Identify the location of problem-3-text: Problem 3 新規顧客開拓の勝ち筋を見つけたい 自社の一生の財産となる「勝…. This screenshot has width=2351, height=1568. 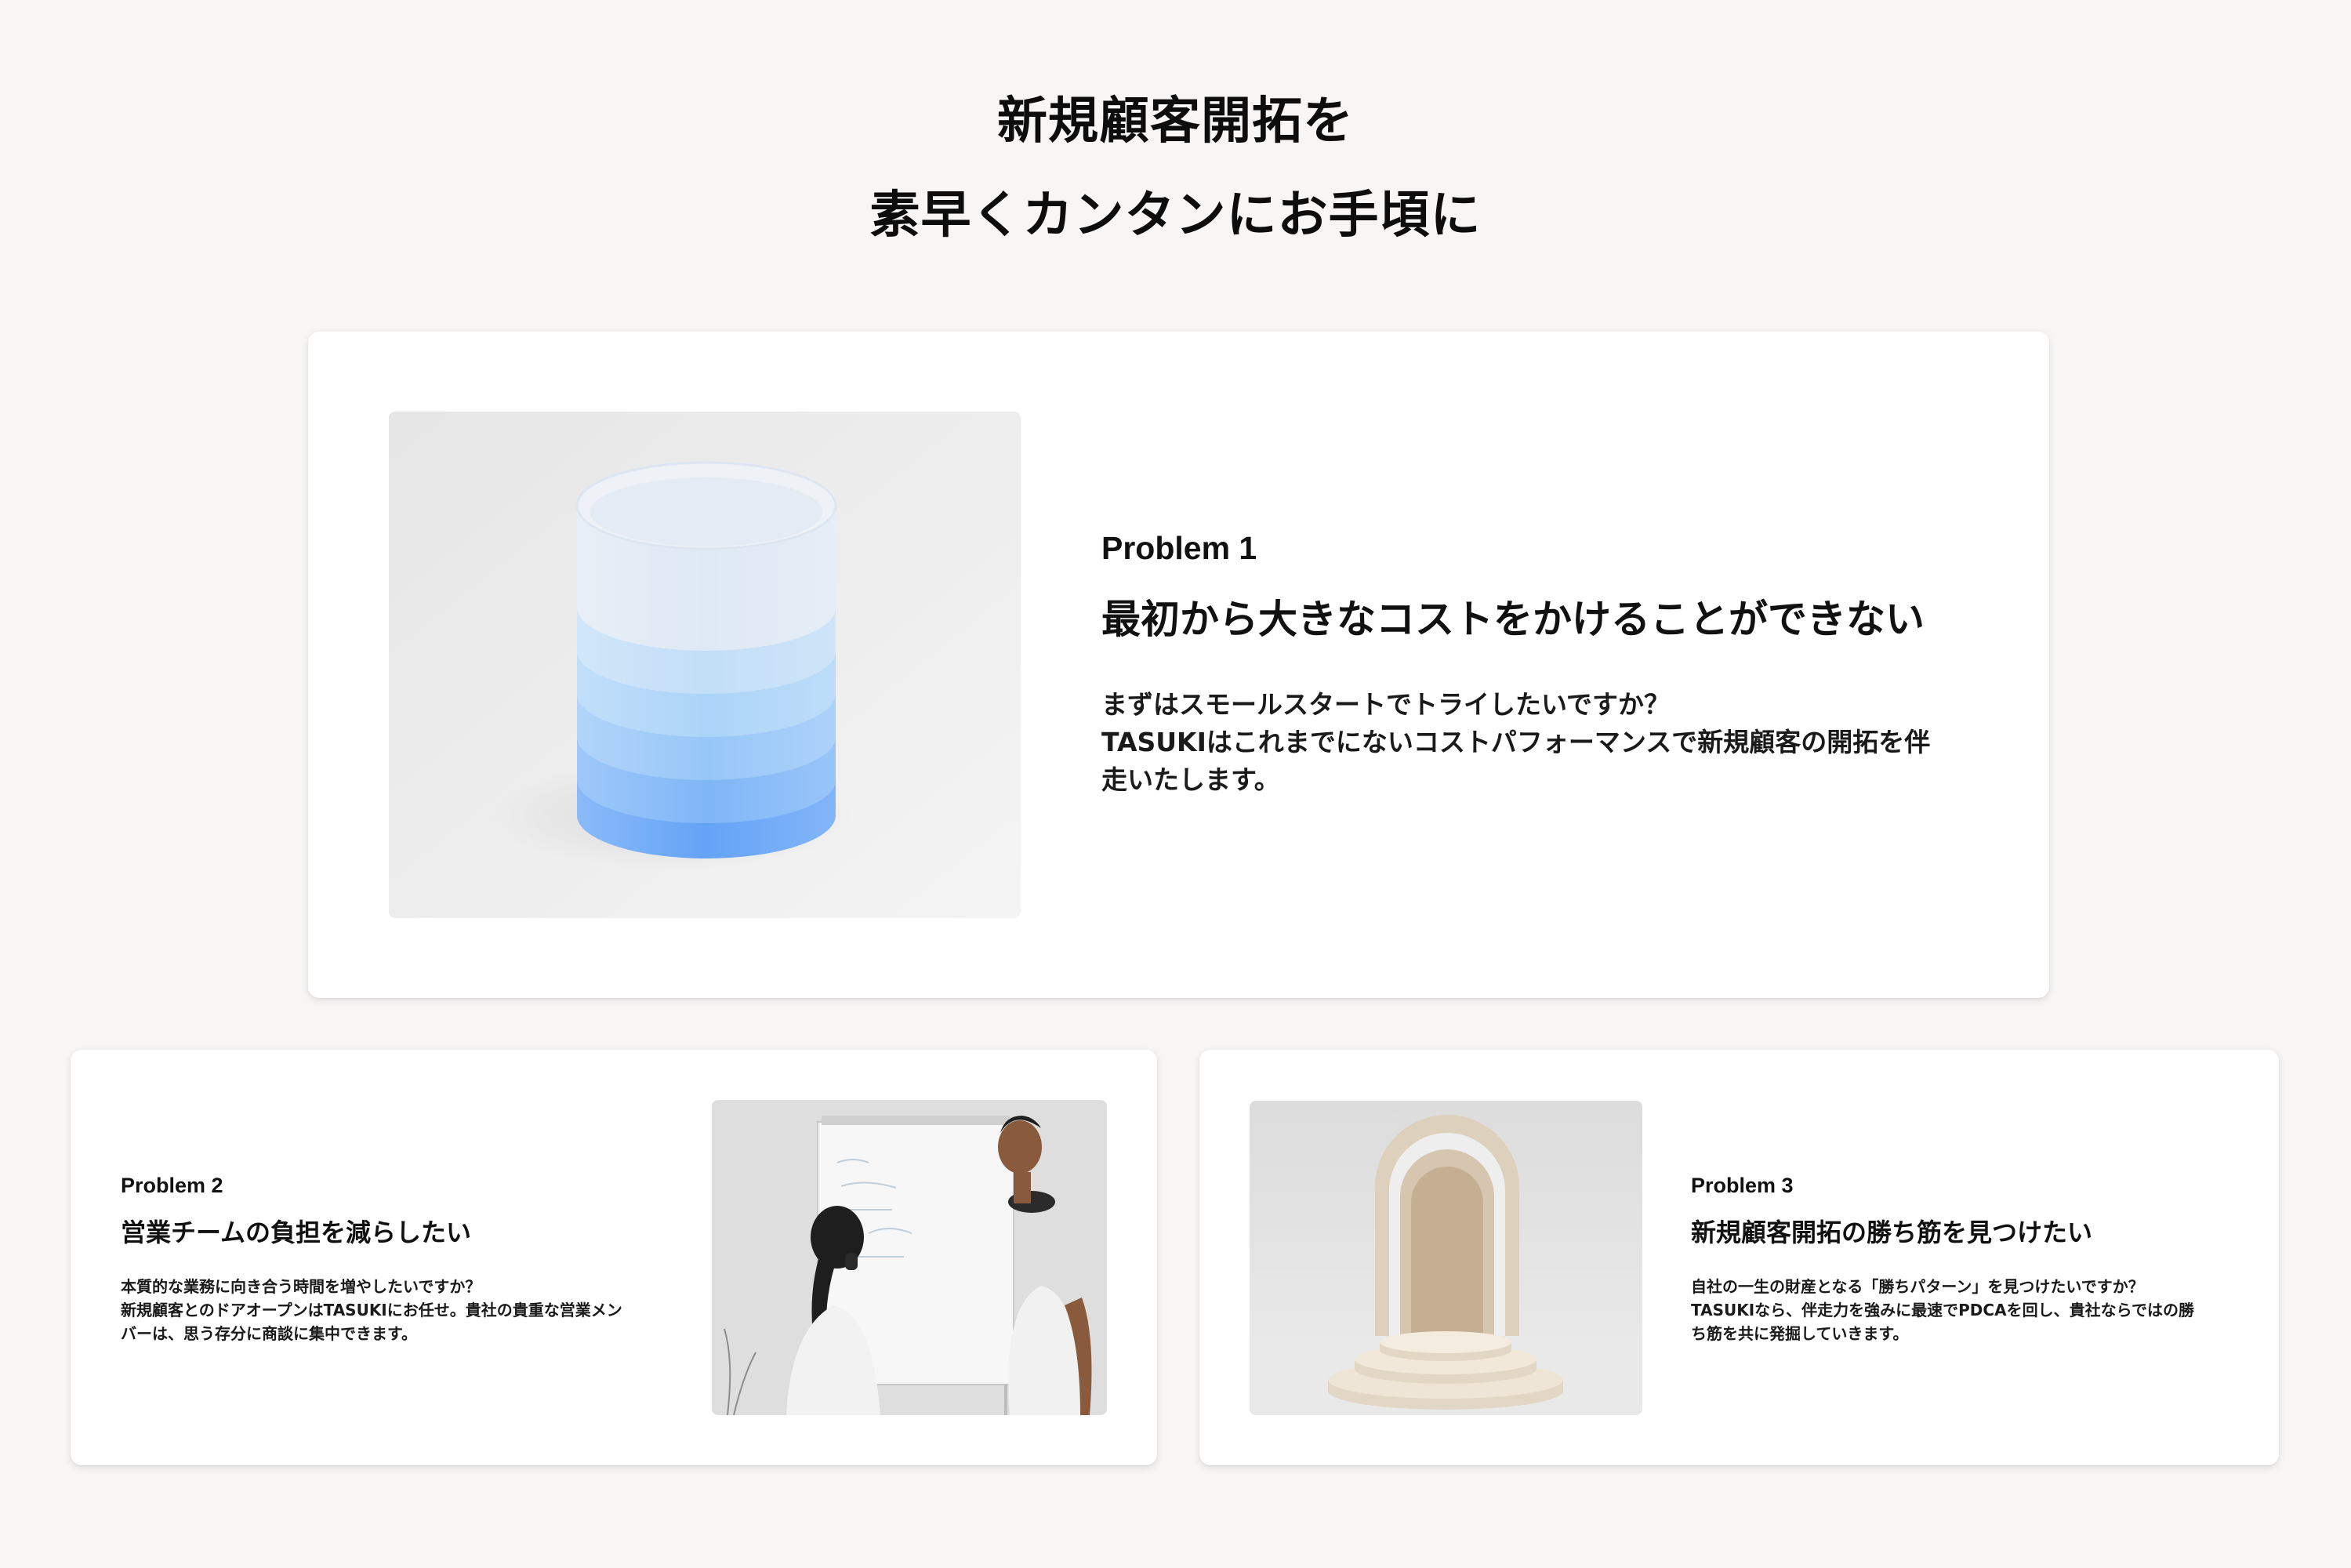
(1965, 1258).